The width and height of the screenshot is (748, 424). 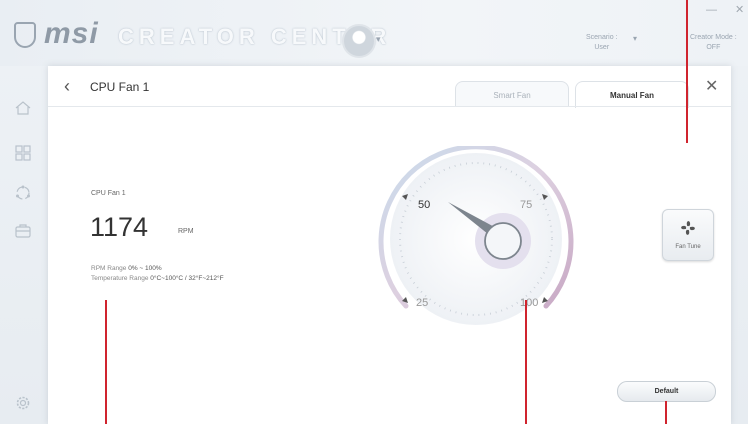 What do you see at coordinates (526, 205) in the screenshot?
I see `gauge-label-75: 75` at bounding box center [526, 205].